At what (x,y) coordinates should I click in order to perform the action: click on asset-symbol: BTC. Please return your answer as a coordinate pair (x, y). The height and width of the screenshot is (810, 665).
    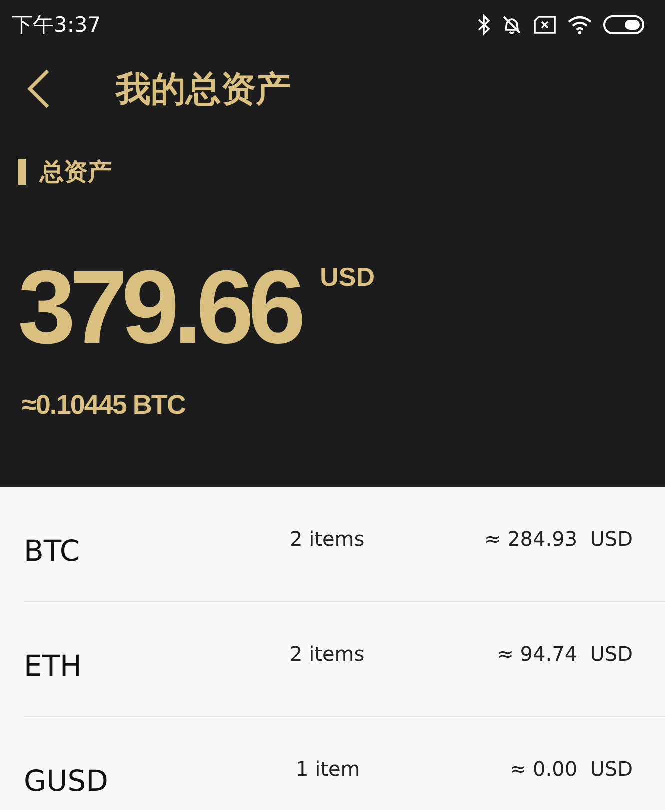
    Looking at the image, I should click on (53, 551).